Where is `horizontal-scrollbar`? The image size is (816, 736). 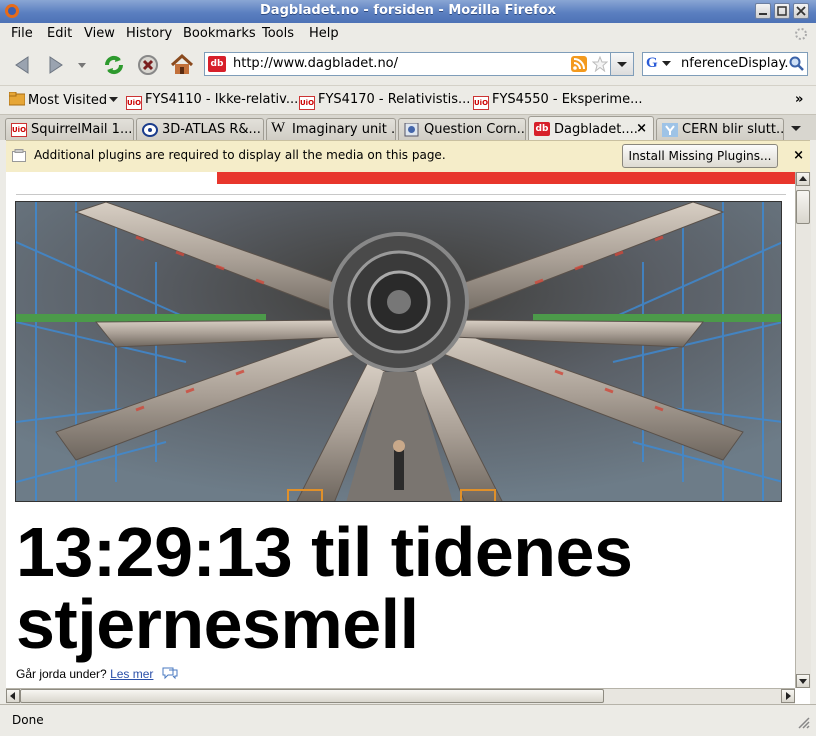
horizontal-scrollbar is located at coordinates (400, 696).